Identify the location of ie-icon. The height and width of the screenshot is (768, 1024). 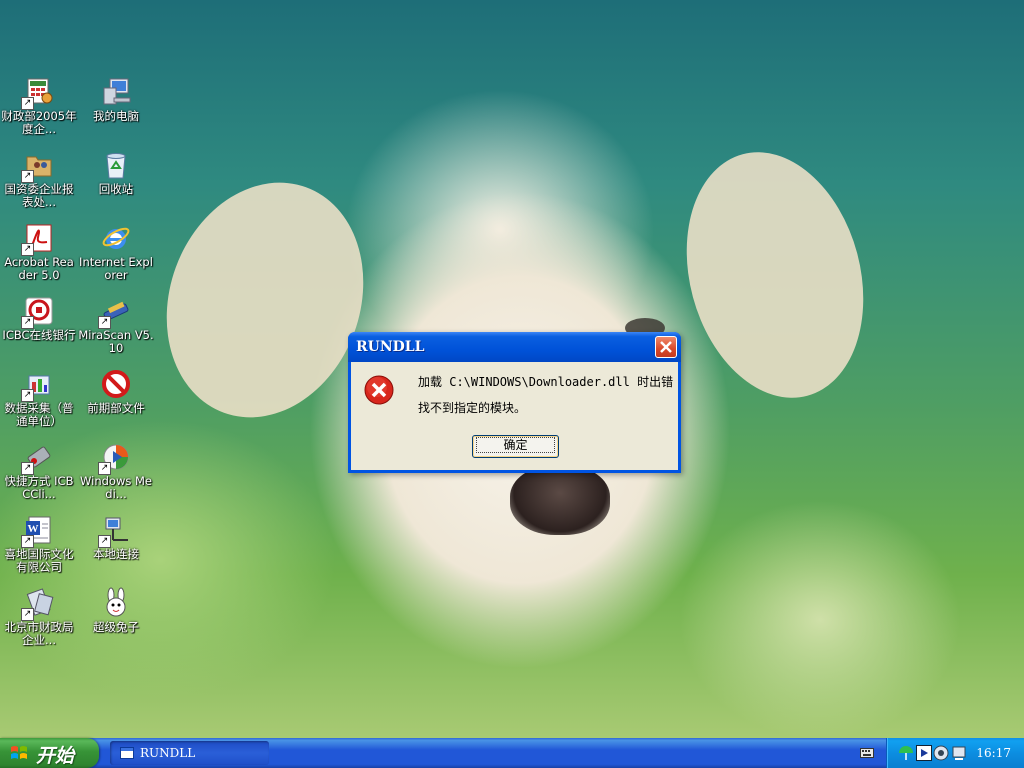
(116, 238).